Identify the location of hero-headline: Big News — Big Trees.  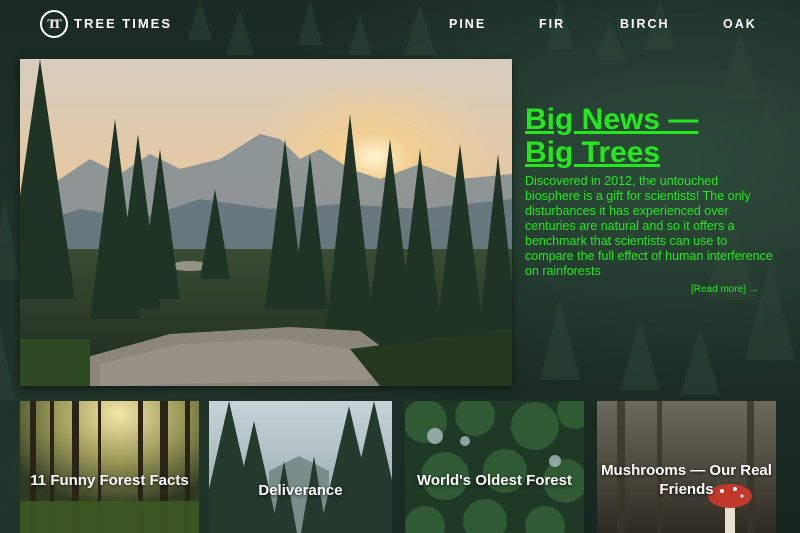
(655, 136).